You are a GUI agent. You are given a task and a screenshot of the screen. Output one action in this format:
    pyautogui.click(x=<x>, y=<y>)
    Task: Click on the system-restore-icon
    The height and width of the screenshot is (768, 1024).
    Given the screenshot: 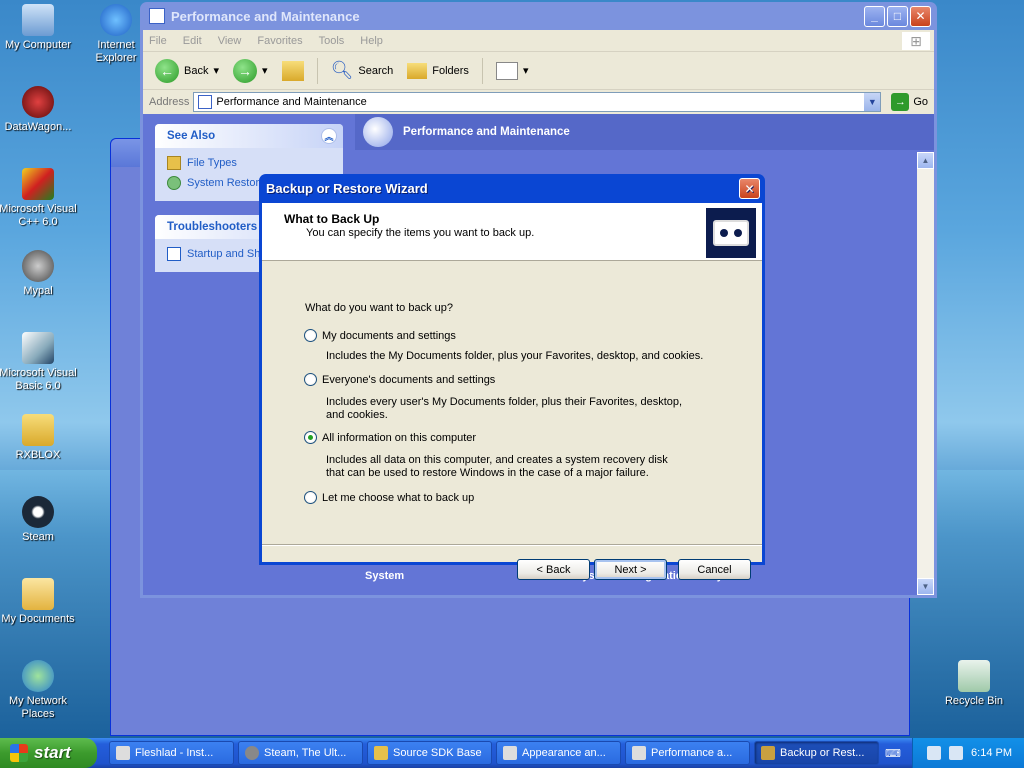 What is the action you would take?
    pyautogui.click(x=174, y=183)
    